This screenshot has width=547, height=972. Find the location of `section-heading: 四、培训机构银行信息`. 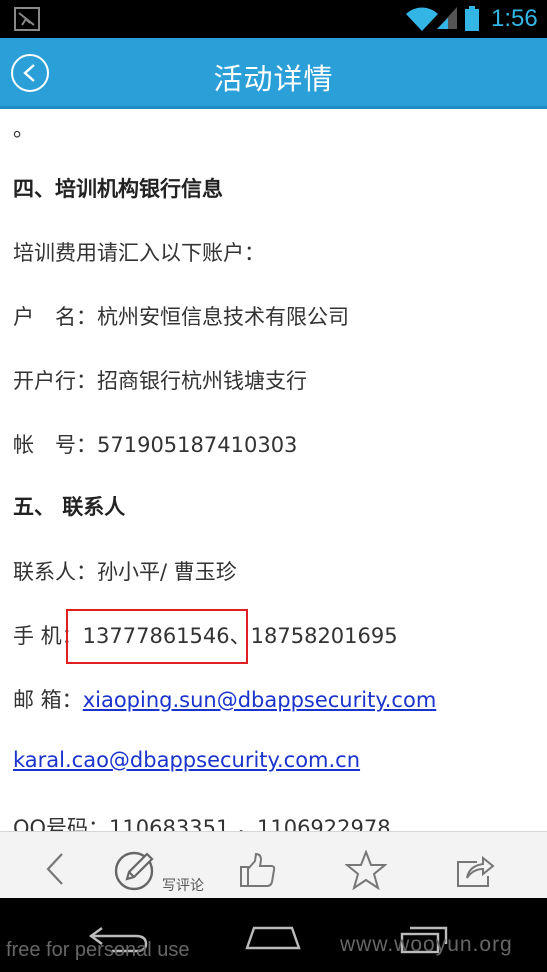

section-heading: 四、培训机构银行信息 is located at coordinates (118, 189).